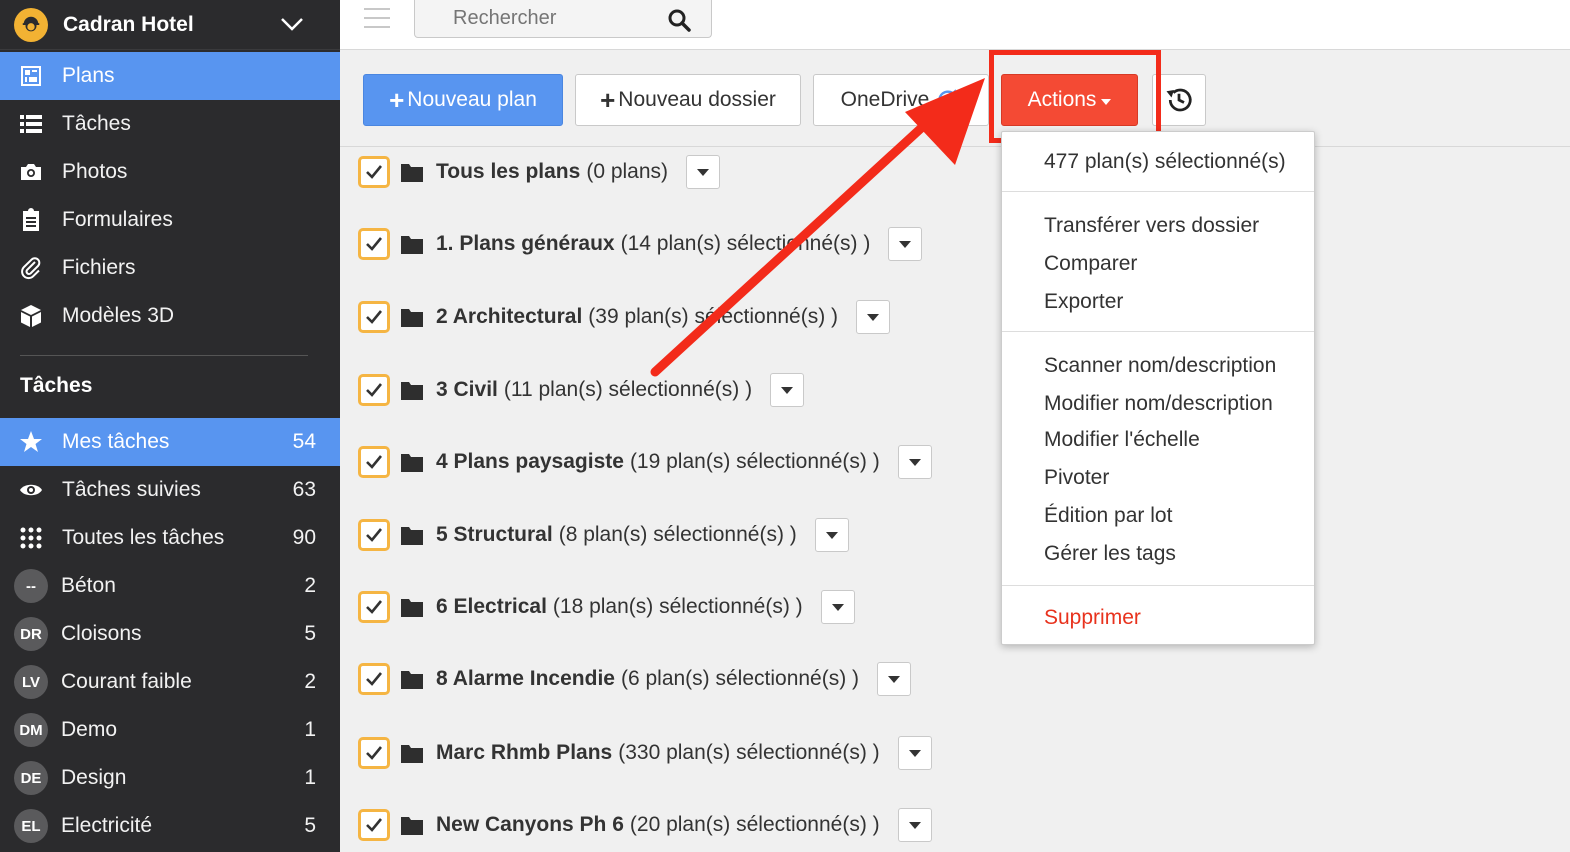 The height and width of the screenshot is (852, 1570). What do you see at coordinates (304, 537) in the screenshot?
I see `task-count: 90` at bounding box center [304, 537].